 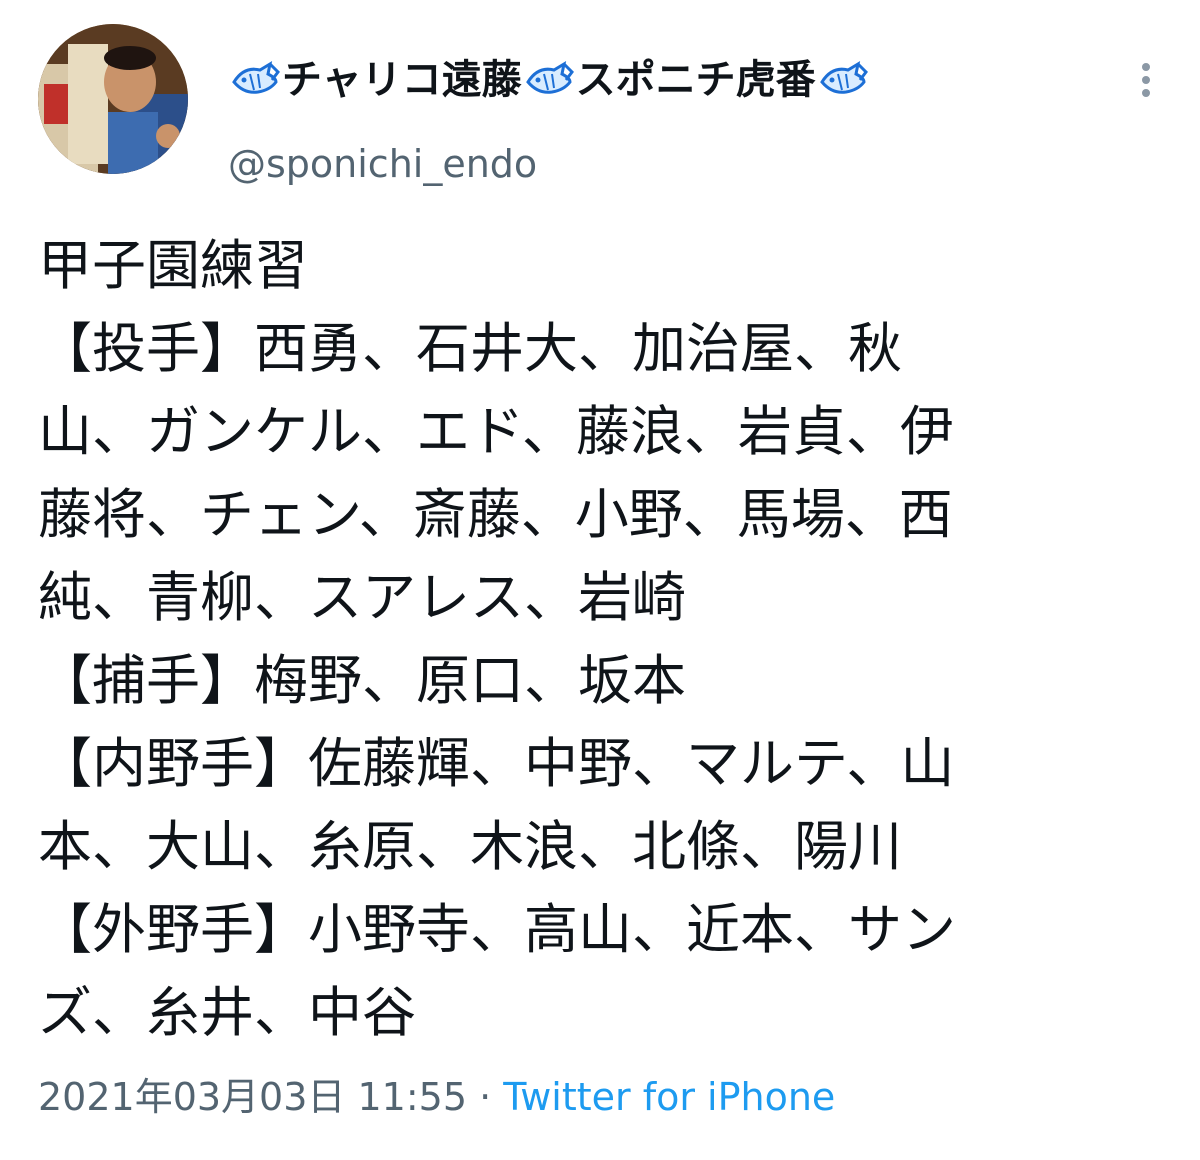 I want to click on tweet-line: ズ、糸井、中谷, so click(x=227, y=1012).